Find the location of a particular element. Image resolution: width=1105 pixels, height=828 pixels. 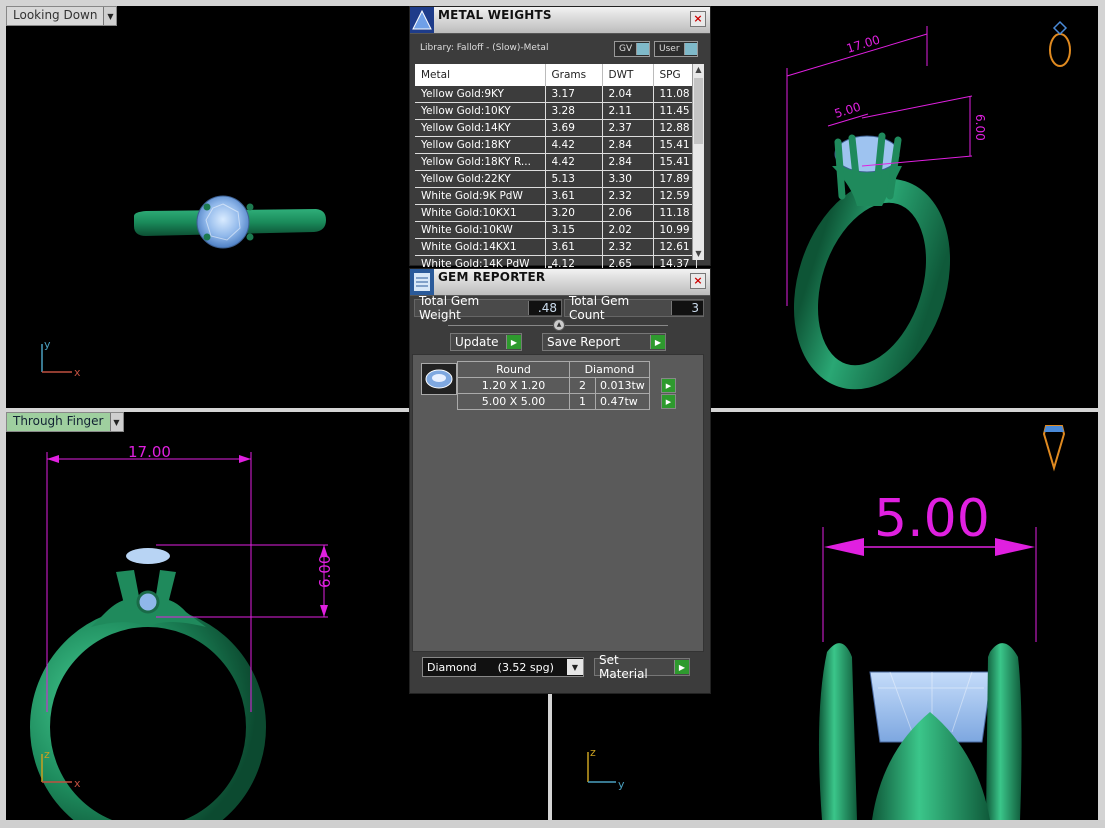

dwt-value: 2.04 is located at coordinates (628, 94).